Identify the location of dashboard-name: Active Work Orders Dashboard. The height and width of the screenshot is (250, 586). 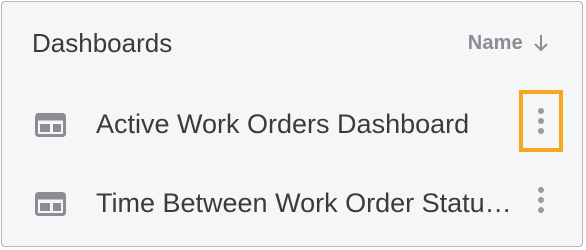
(283, 124).